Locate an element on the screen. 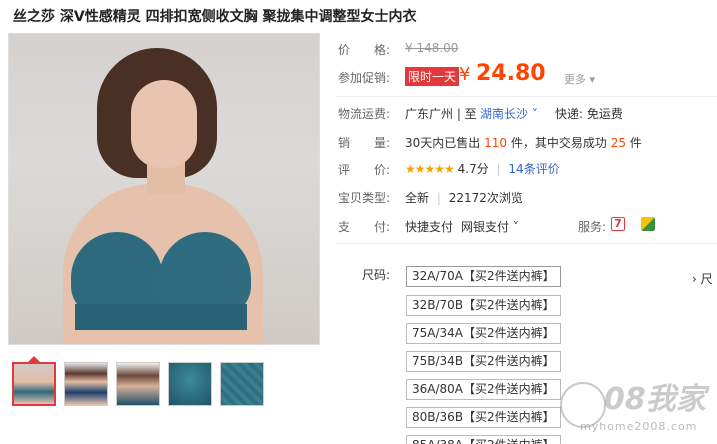 This screenshot has width=717, height=444. seven-day-return-icon: 7 is located at coordinates (618, 224).